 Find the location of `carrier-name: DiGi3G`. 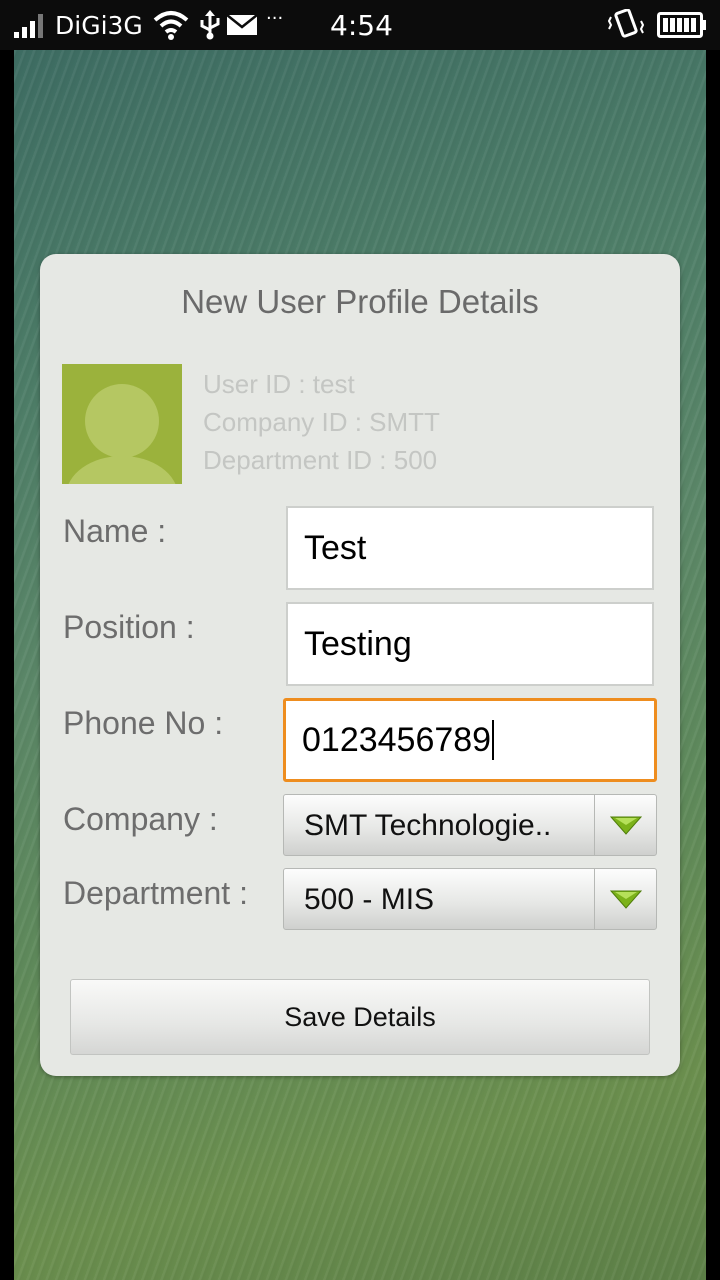

carrier-name: DiGi3G is located at coordinates (99, 25).